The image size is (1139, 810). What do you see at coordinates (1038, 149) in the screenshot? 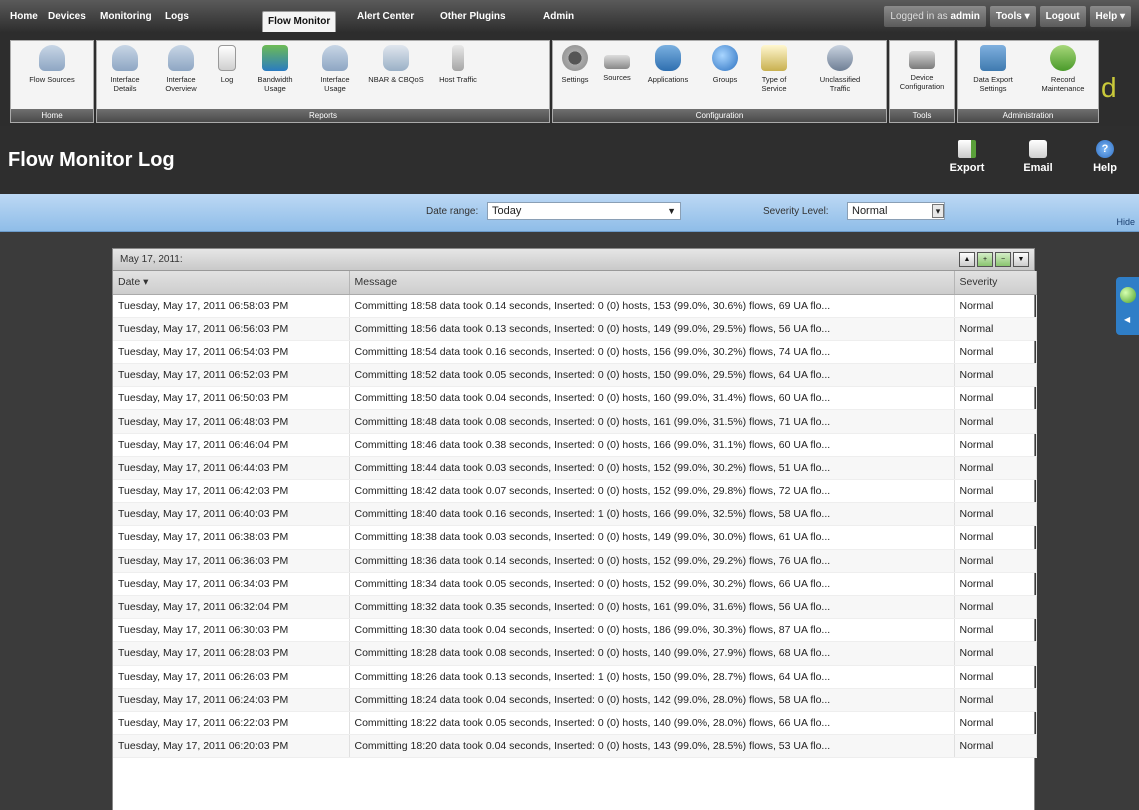
I see `email-icon` at bounding box center [1038, 149].